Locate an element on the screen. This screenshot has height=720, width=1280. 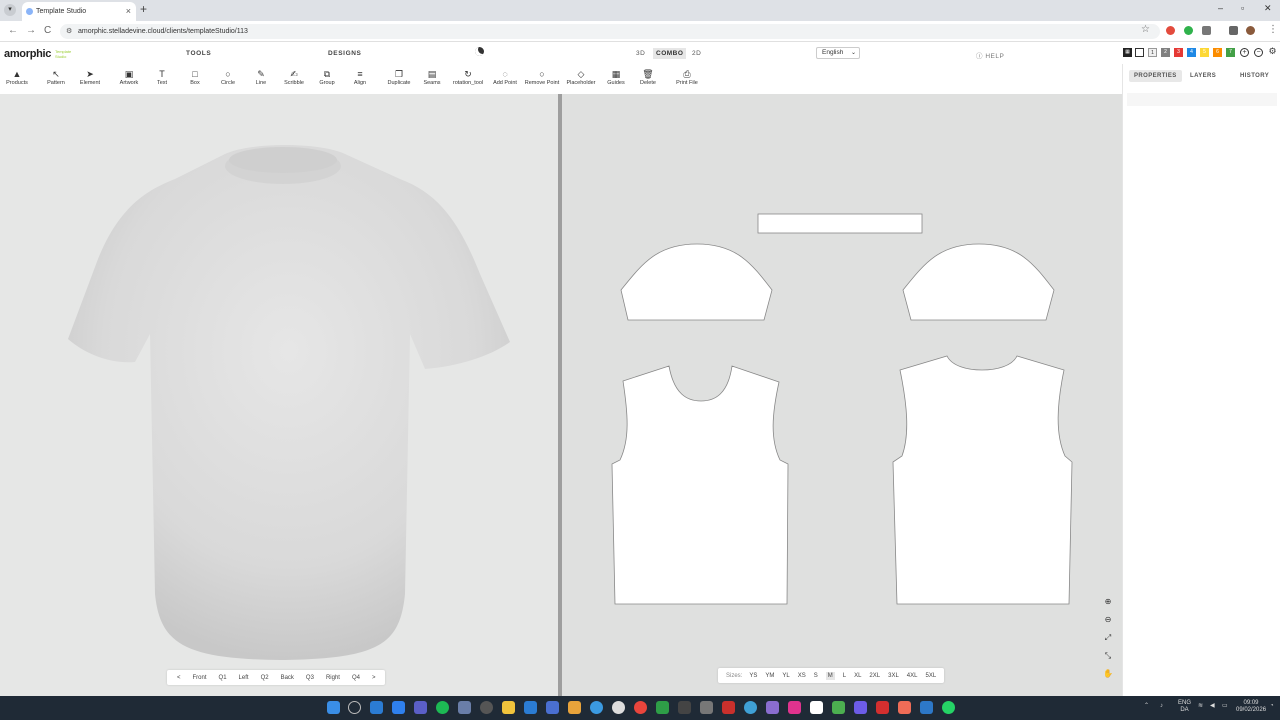
color-slot: 4 is located at coordinates (1191, 52).